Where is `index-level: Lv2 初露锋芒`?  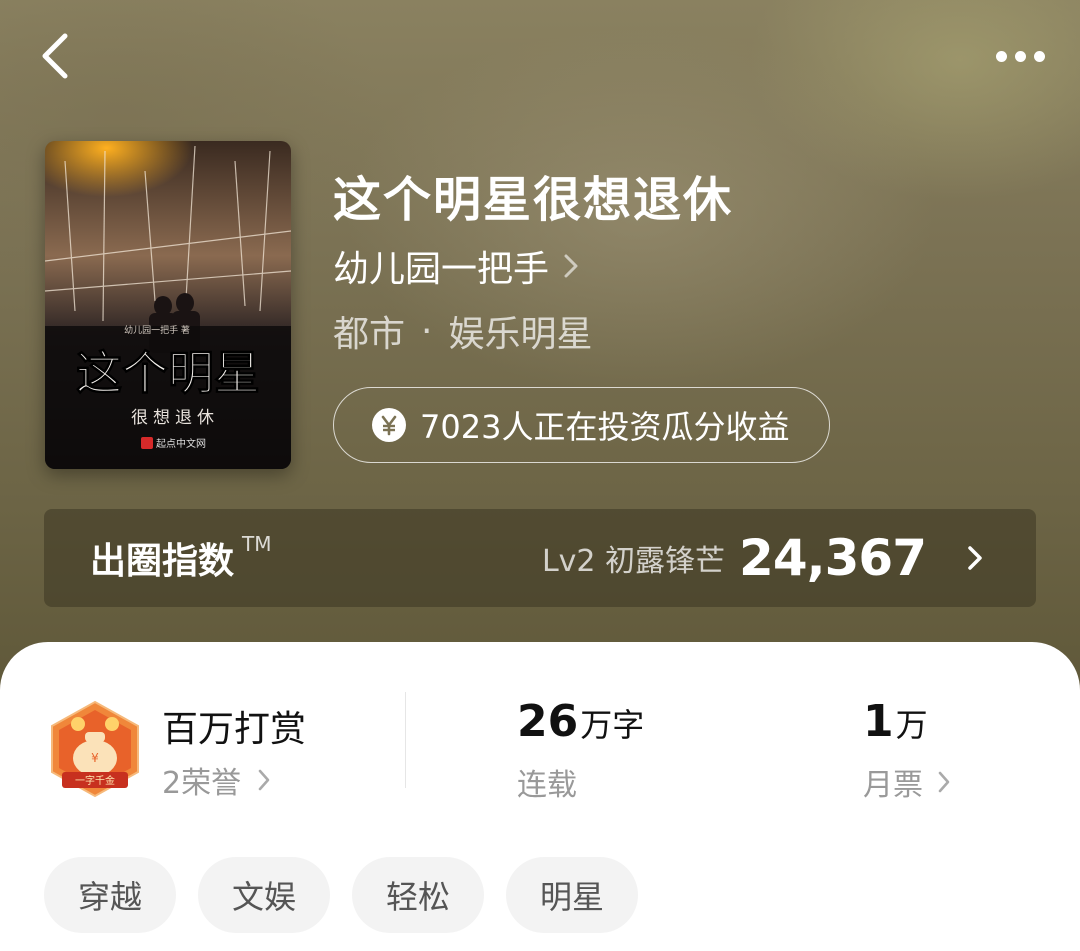 index-level: Lv2 初露锋芒 is located at coordinates (633, 561).